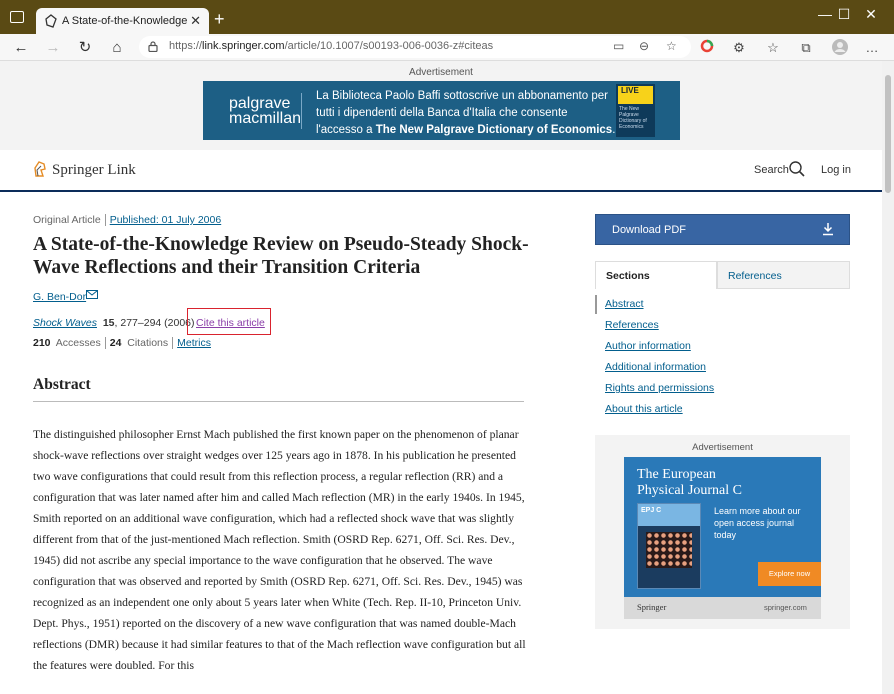 Image resolution: width=894 pixels, height=694 pixels. Describe the element at coordinates (154, 323) in the screenshot. I see `pages-year: , 277–294 (2006)` at that location.